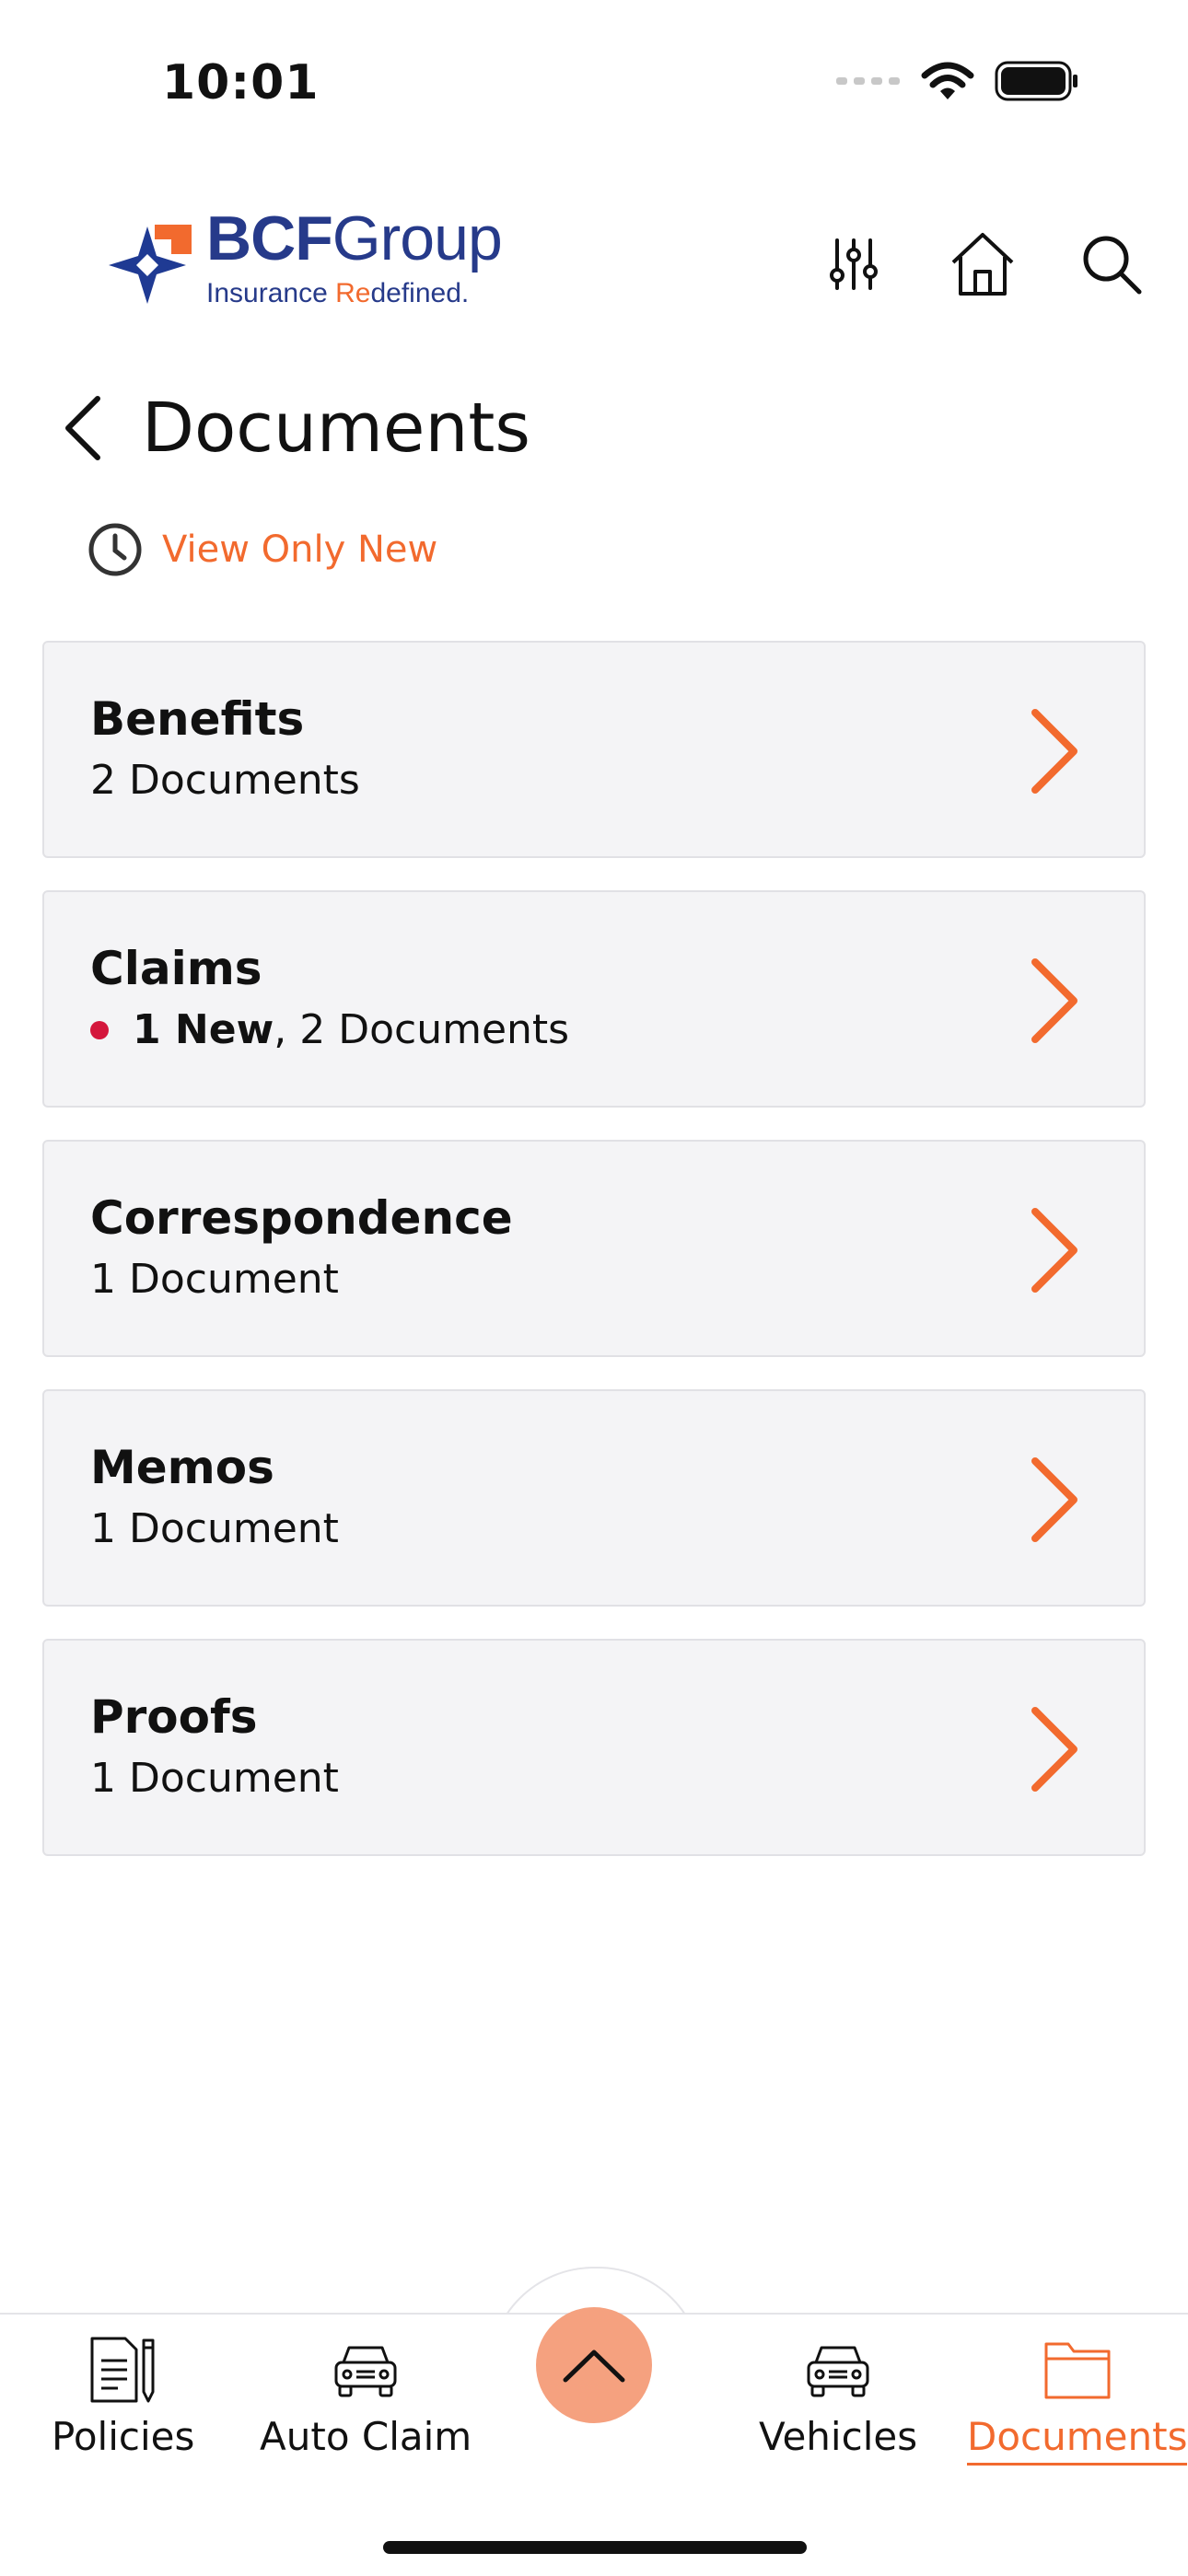 This screenshot has height=2576, width=1188. Describe the element at coordinates (594, 87) in the screenshot. I see `status-bar: 10:01` at that location.